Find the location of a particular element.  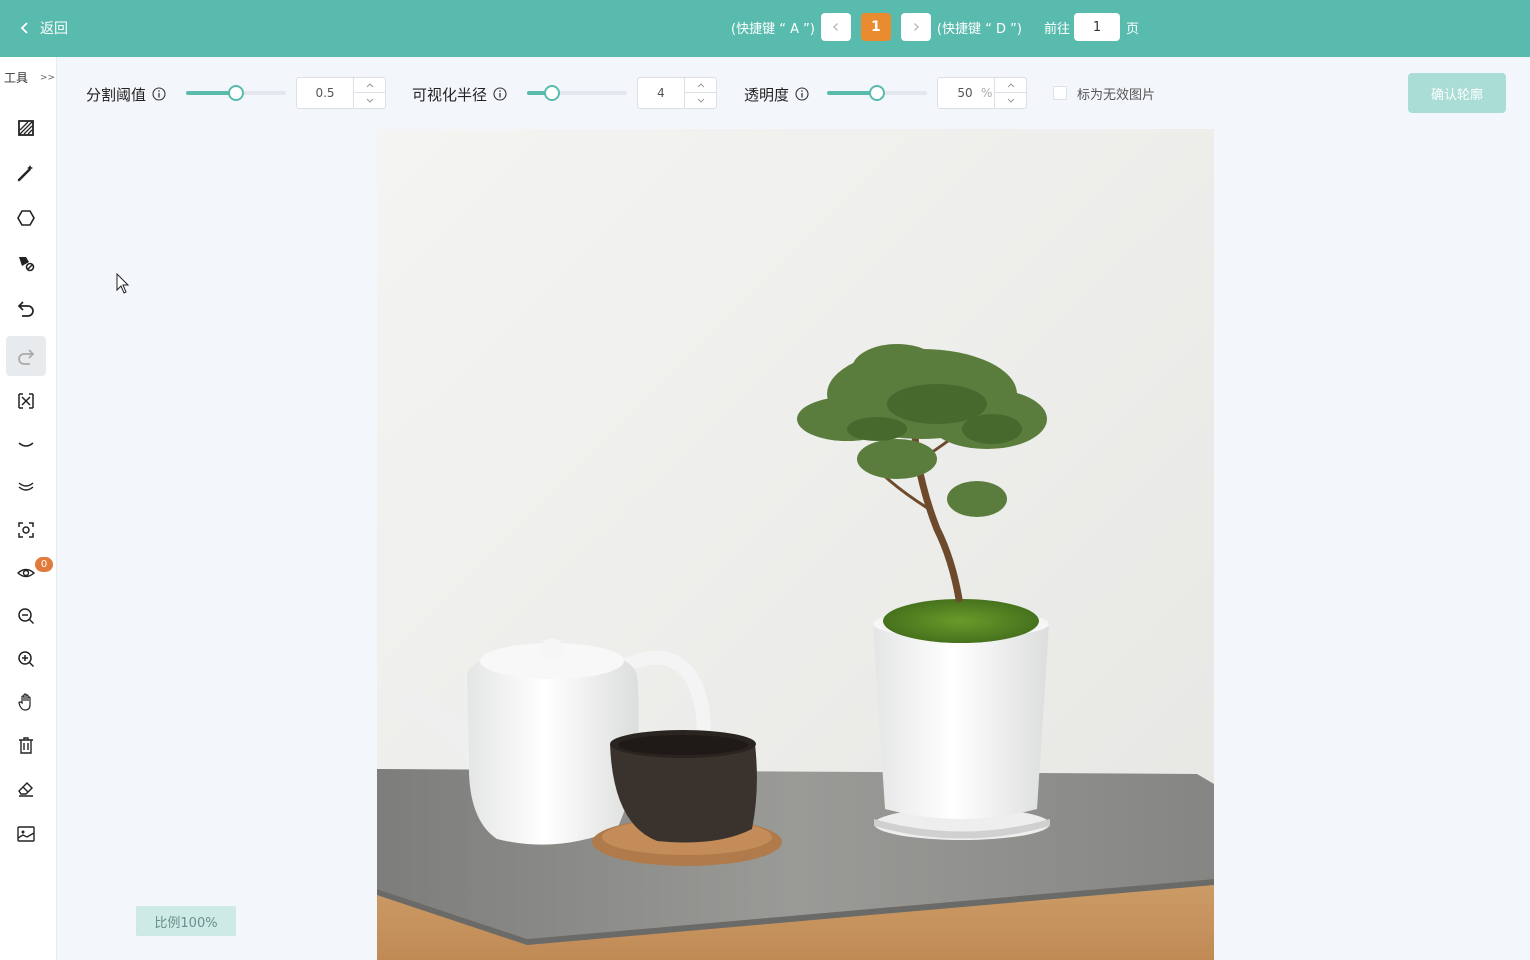

polygon-tool is located at coordinates (26, 218).